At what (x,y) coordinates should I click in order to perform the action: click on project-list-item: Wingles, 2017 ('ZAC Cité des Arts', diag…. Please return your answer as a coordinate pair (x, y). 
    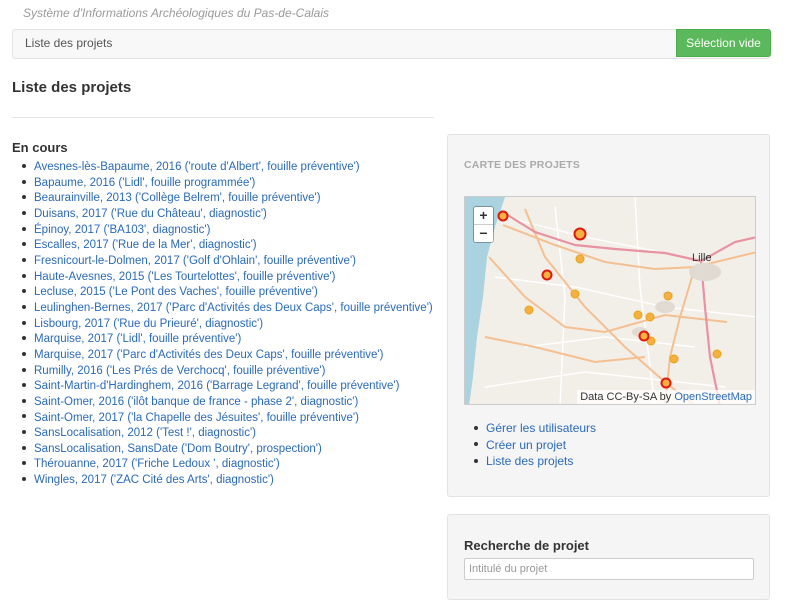
    Looking at the image, I should click on (223, 481).